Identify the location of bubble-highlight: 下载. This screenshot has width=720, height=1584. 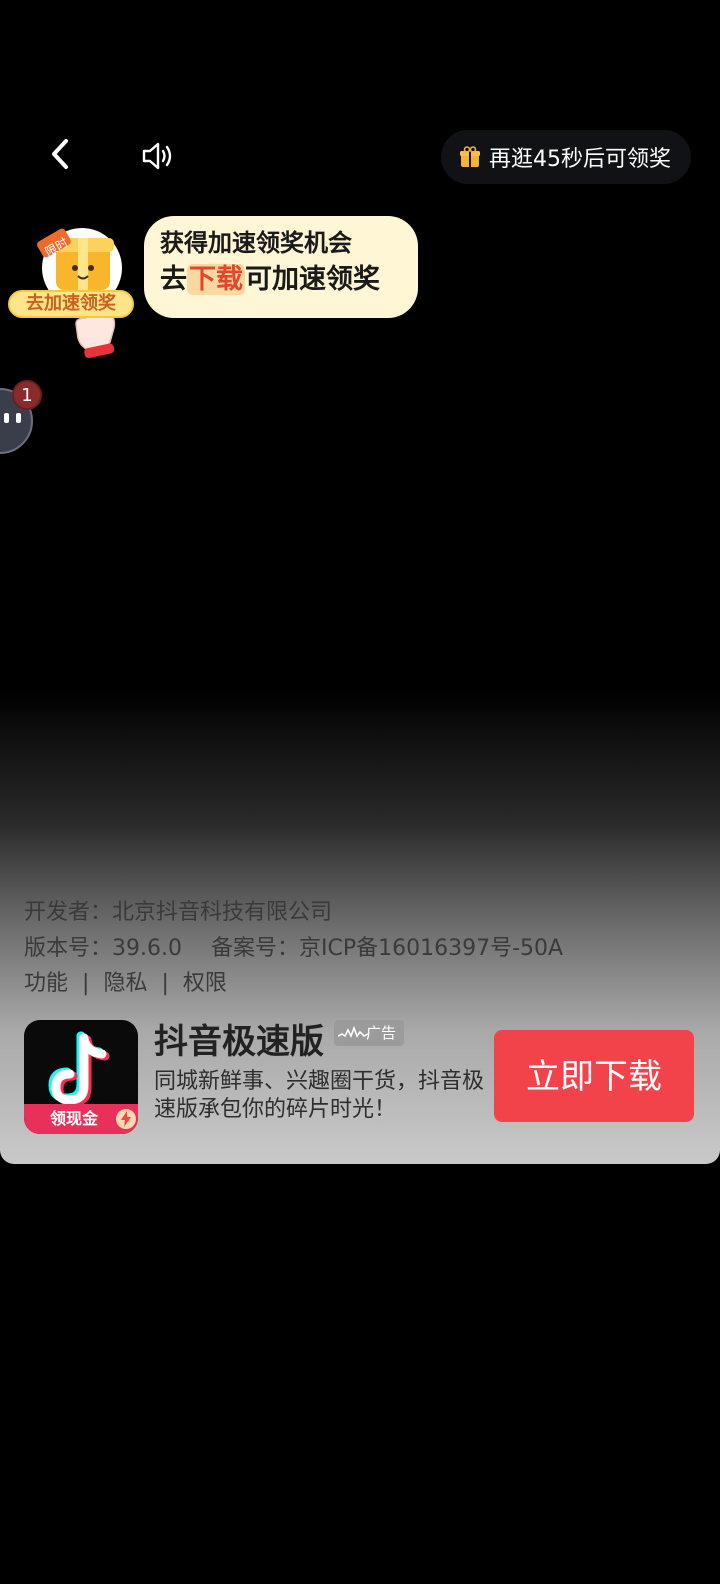
(216, 279).